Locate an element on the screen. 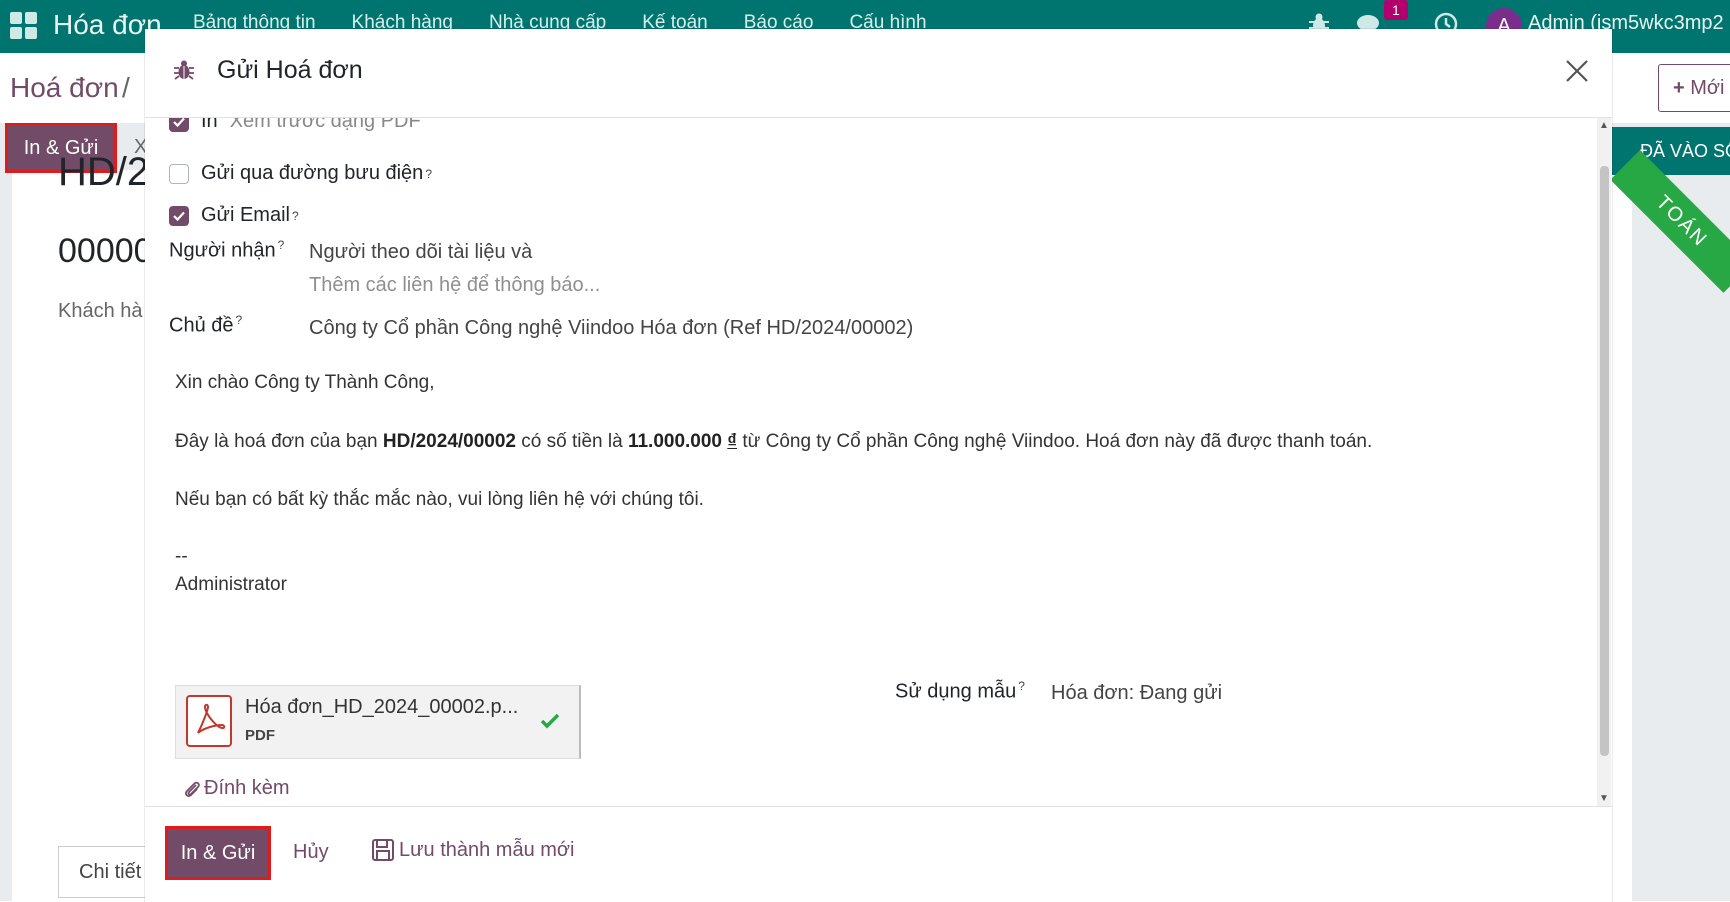  scroll-down-arrow: ▼ is located at coordinates (1604, 798).